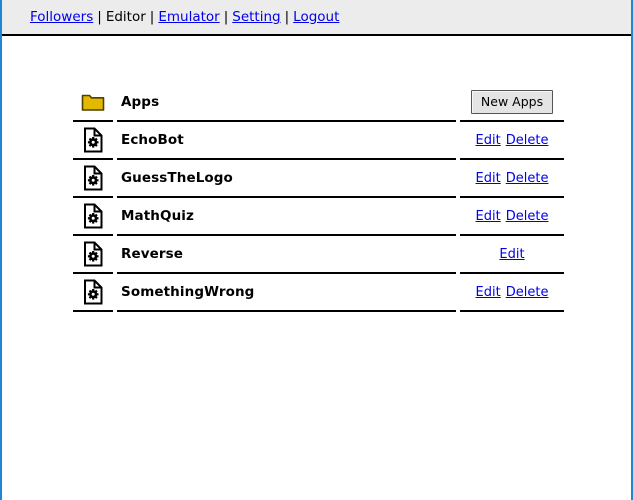 The height and width of the screenshot is (500, 633). I want to click on new-apps-button: New Apps, so click(512, 102).